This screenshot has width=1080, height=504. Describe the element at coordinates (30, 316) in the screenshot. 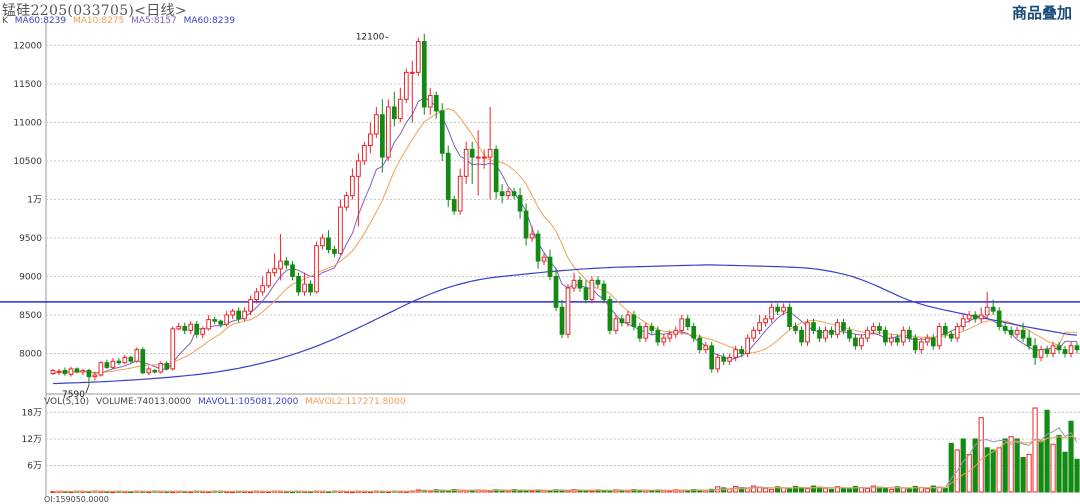

I see `y-tick-label: 8500` at that location.